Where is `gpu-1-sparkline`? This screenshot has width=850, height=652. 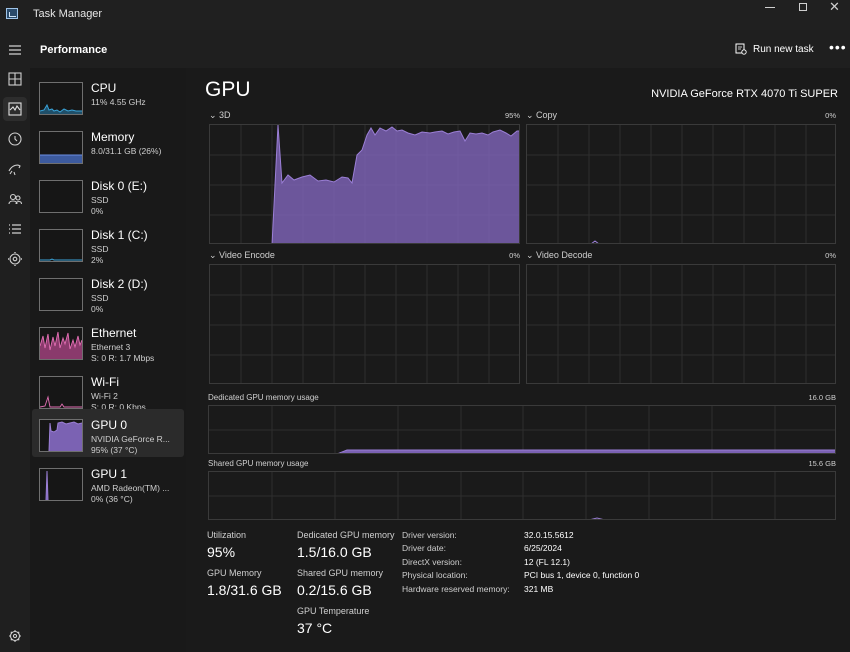 gpu-1-sparkline is located at coordinates (47, 485).